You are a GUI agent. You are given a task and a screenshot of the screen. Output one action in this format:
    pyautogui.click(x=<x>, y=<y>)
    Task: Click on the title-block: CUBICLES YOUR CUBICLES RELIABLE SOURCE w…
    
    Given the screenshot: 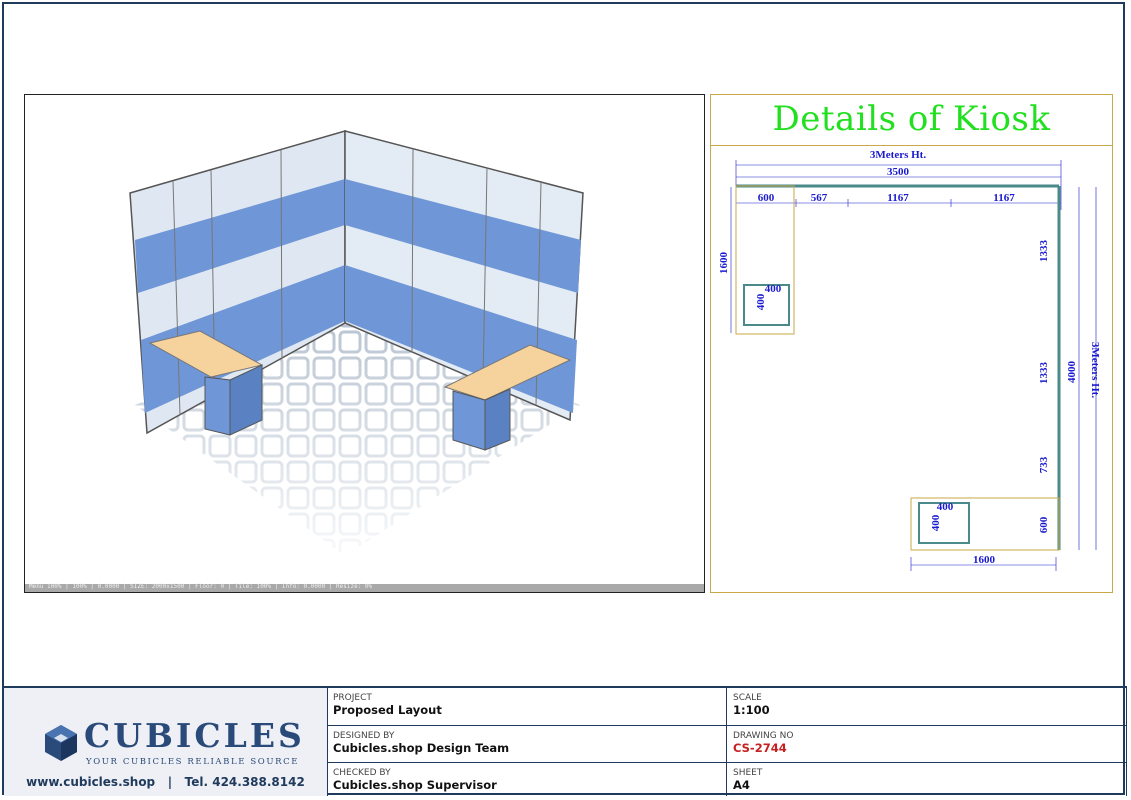 What is the action you would take?
    pyautogui.click(x=565, y=741)
    